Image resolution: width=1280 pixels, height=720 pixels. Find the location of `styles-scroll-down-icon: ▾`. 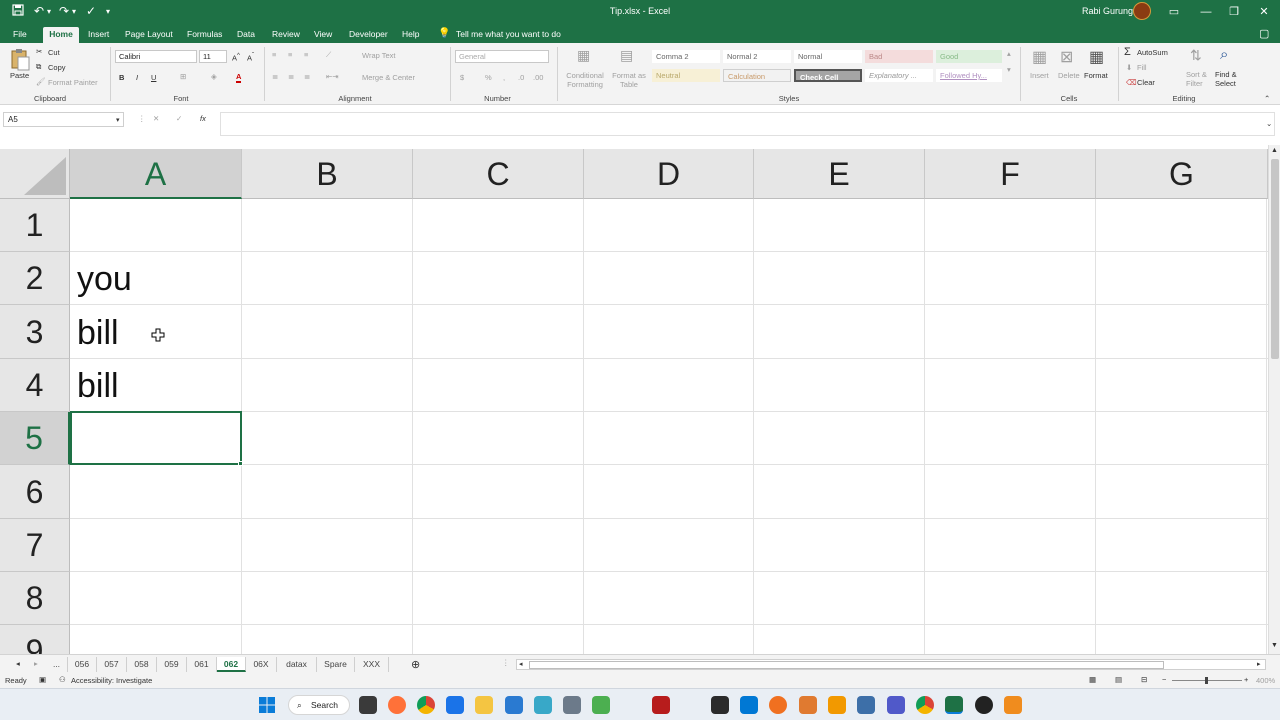

styles-scroll-down-icon: ▾ is located at coordinates (1009, 69).